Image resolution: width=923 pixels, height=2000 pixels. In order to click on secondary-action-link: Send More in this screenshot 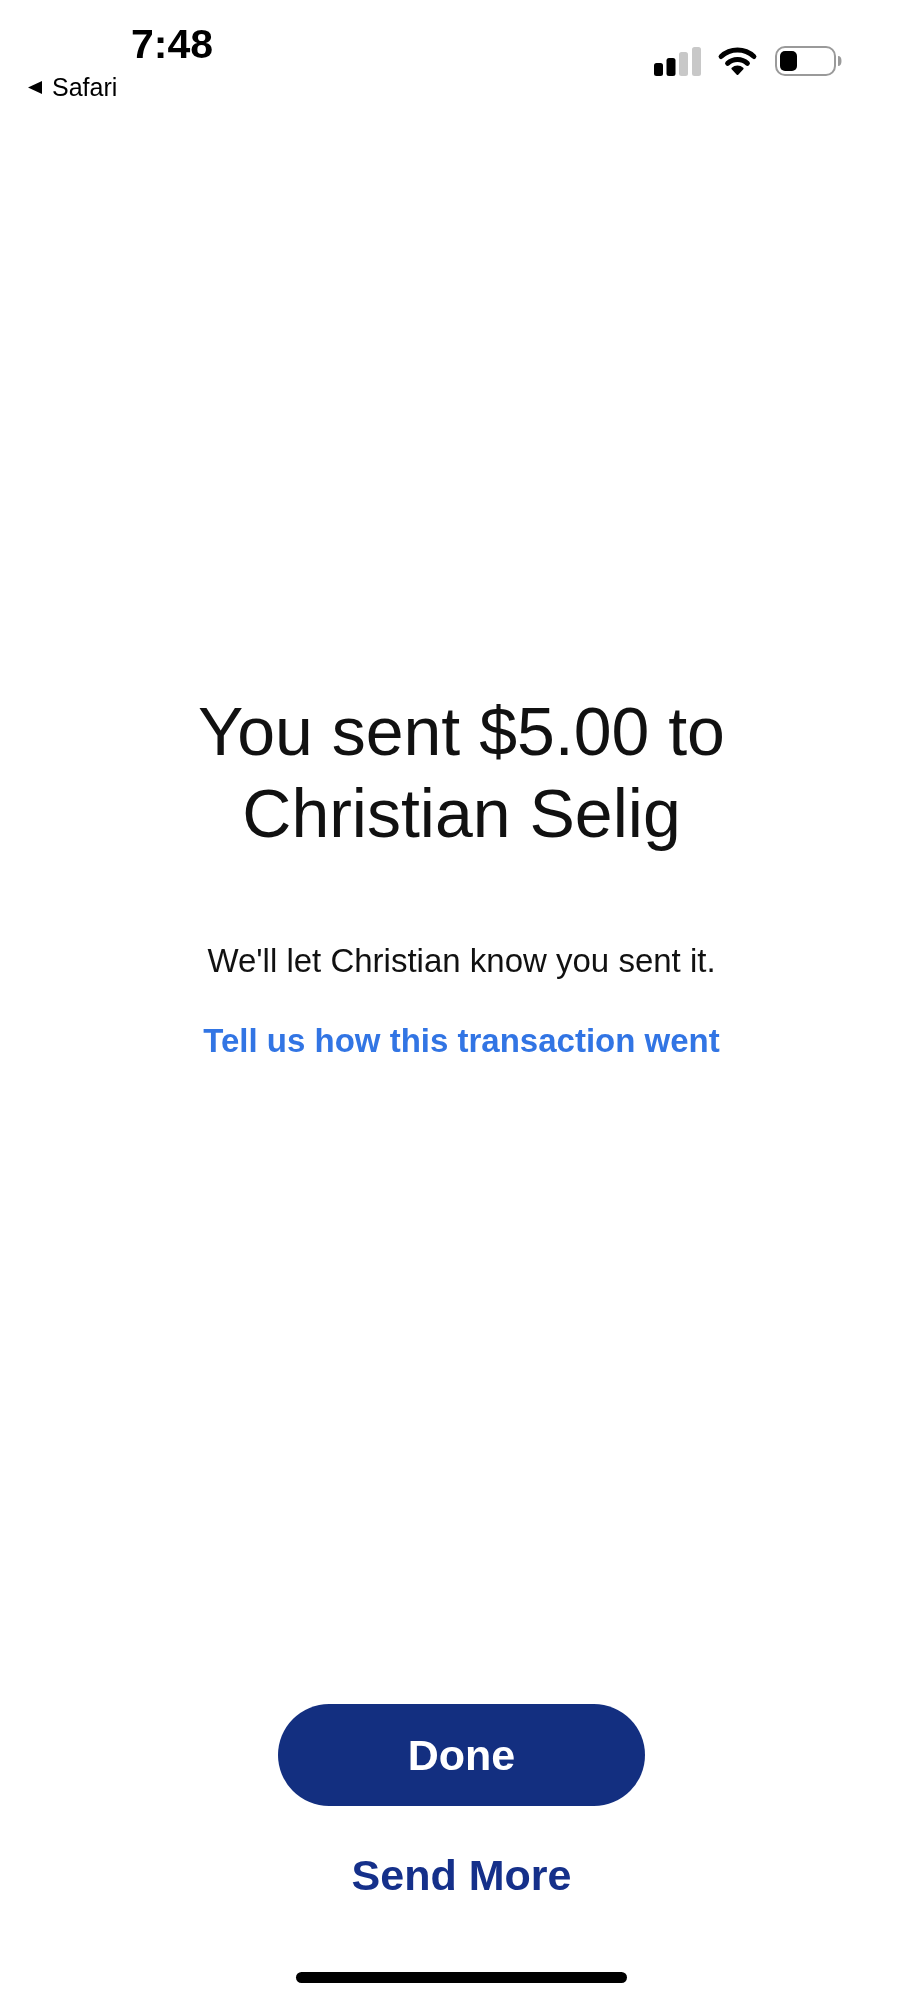, I will do `click(461, 1875)`.